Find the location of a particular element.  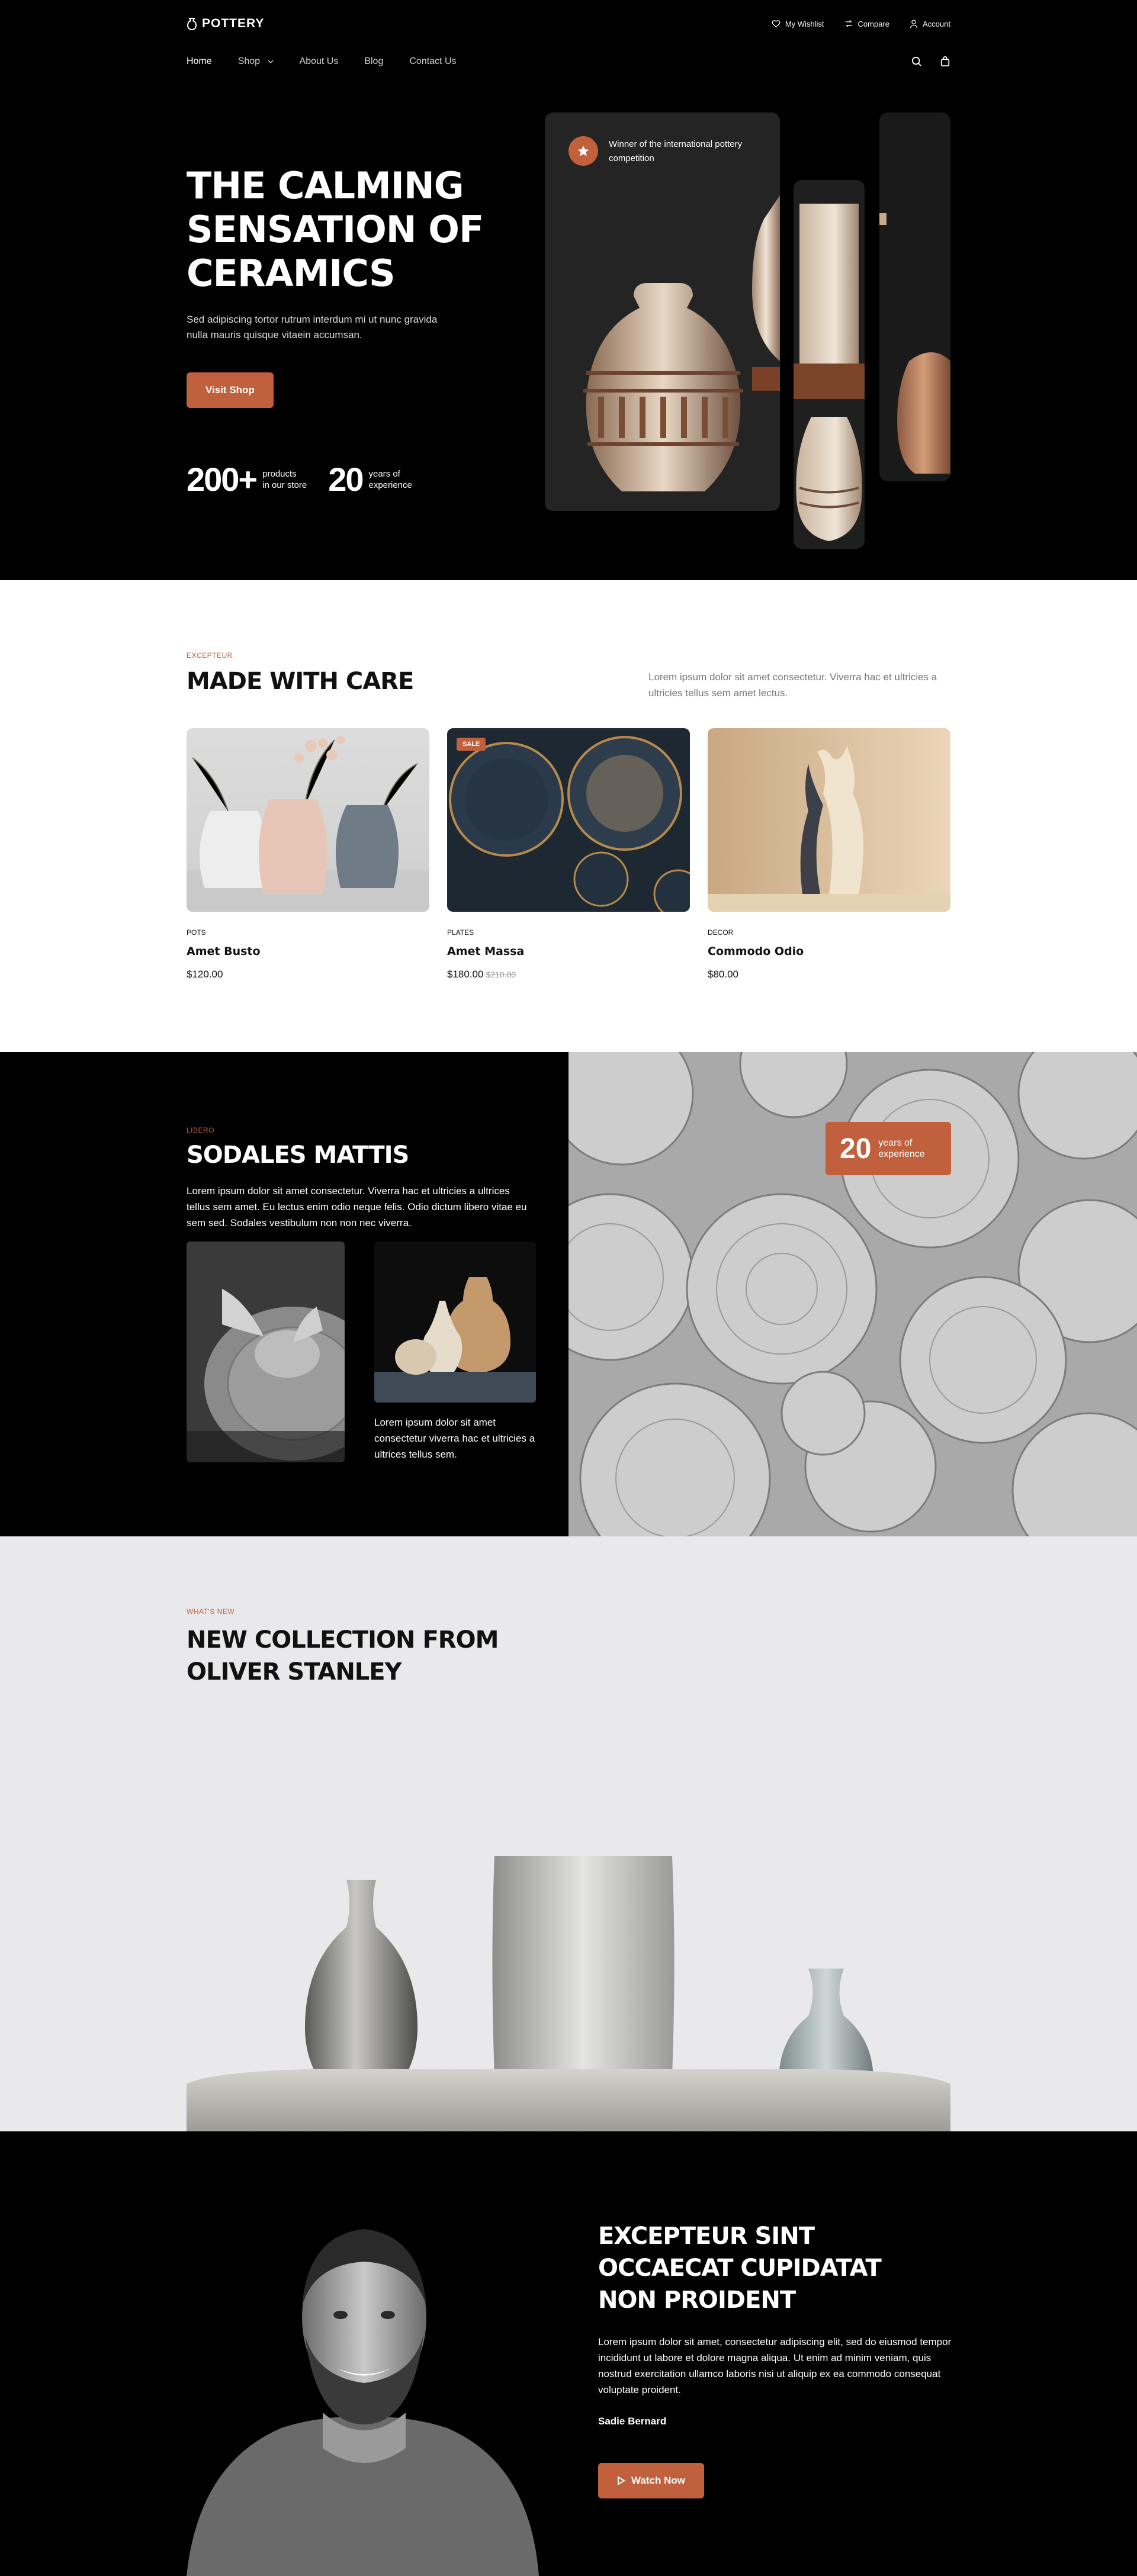

sodales-title: SODALES MATTIS is located at coordinates (298, 1155).